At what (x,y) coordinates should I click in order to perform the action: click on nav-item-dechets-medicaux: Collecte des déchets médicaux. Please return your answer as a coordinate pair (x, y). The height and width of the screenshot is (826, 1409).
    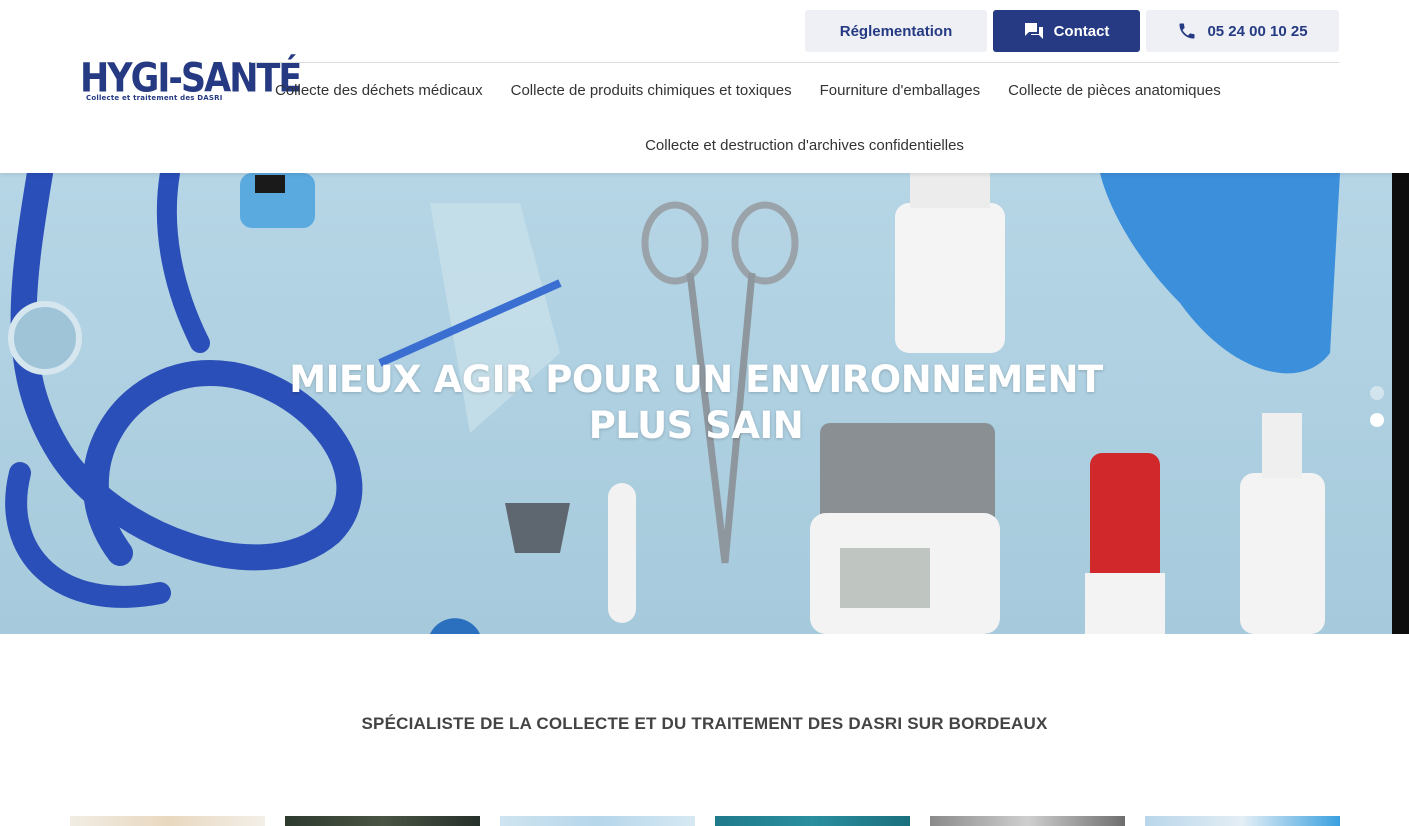
    Looking at the image, I should click on (379, 90).